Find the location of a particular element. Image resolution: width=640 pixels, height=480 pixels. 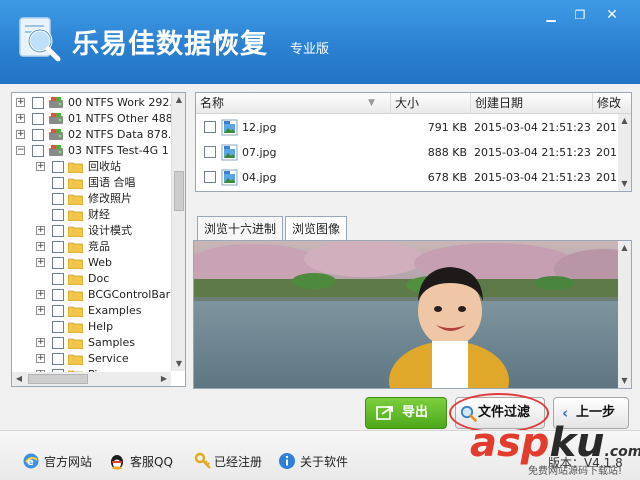

tree-item-label: Web is located at coordinates (100, 262).